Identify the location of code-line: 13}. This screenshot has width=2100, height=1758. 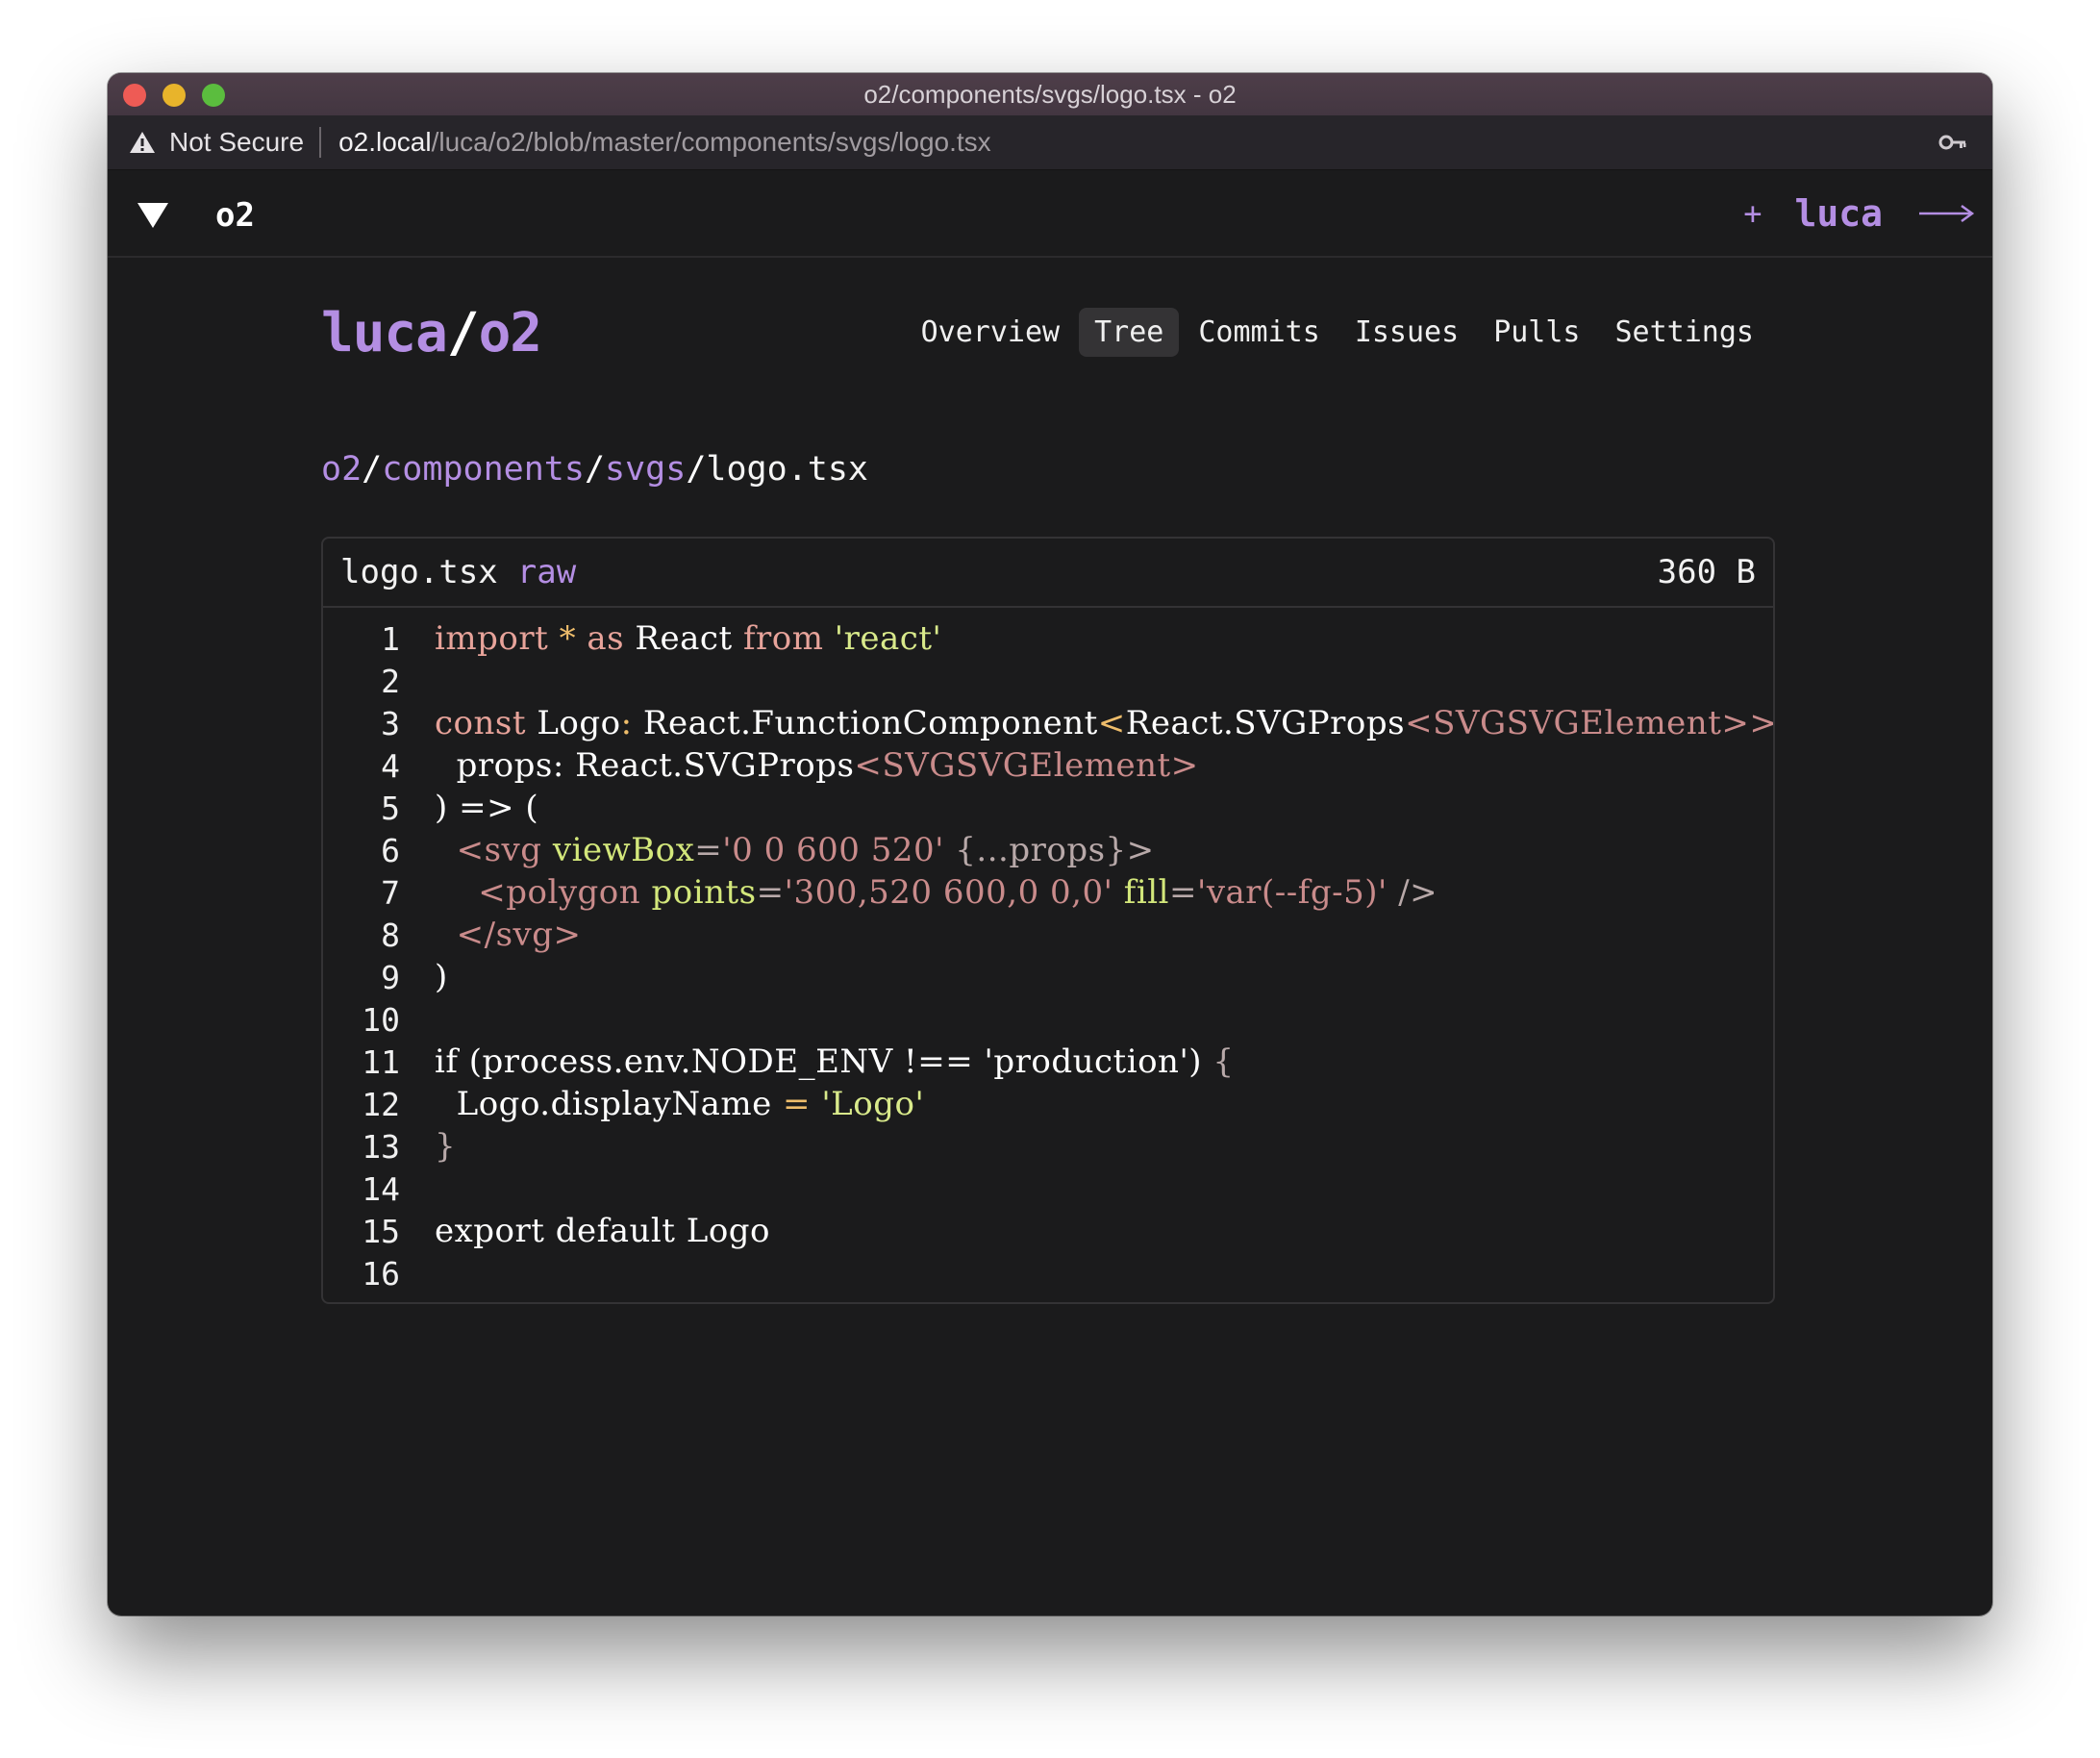
(1048, 1146).